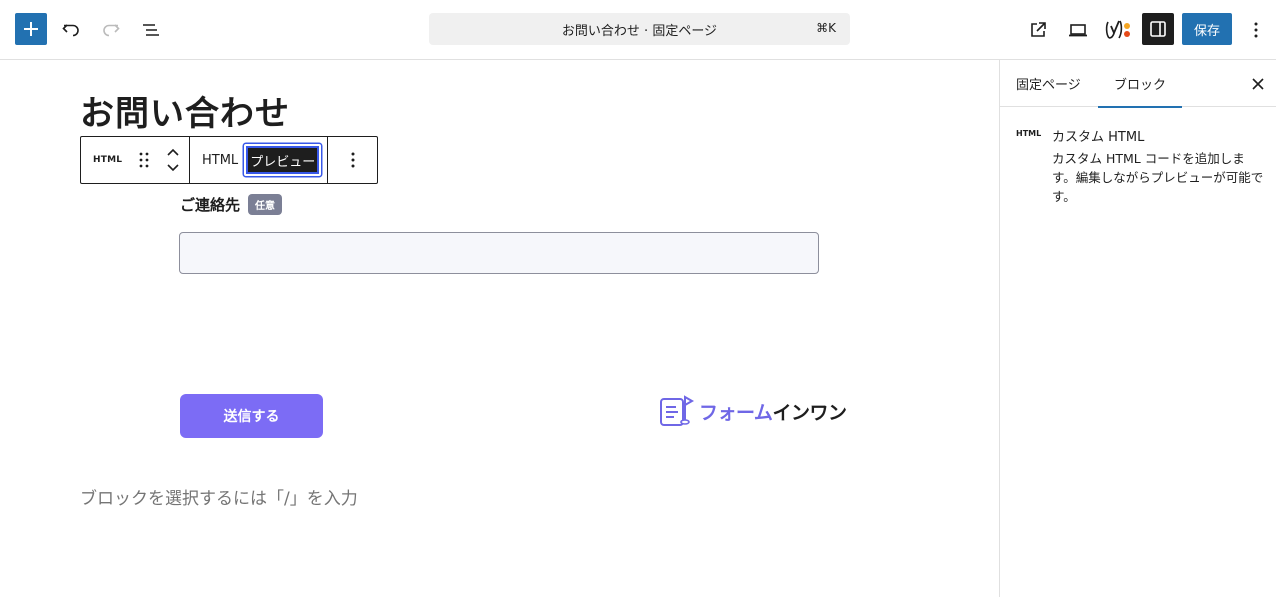  Describe the element at coordinates (809, 412) in the screenshot. I see `brand-name-part-b: インワン` at that location.